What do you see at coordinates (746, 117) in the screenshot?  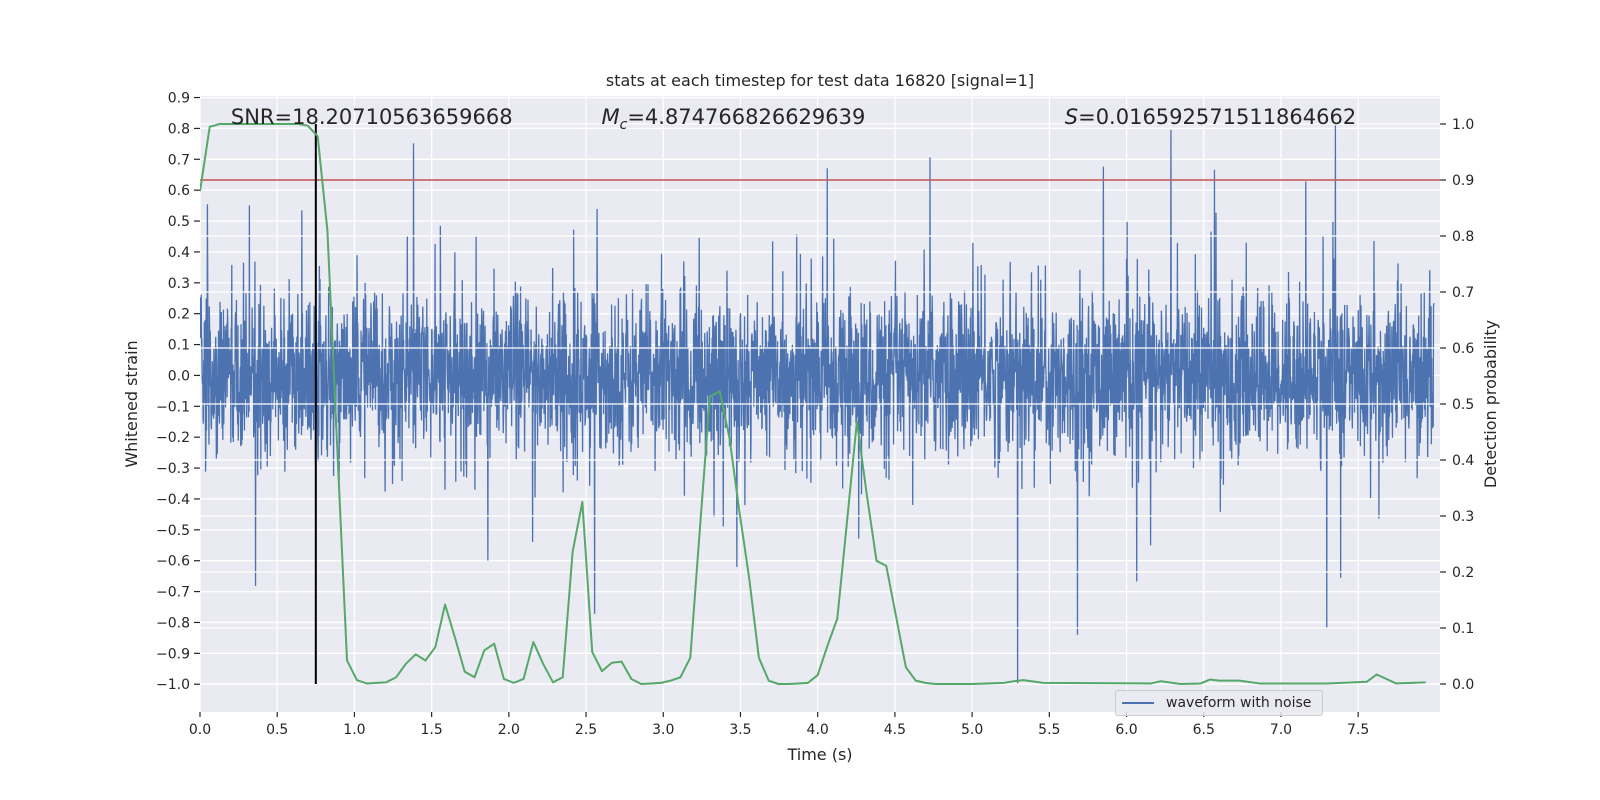 I see `annotation-value: =4.874766826629639` at bounding box center [746, 117].